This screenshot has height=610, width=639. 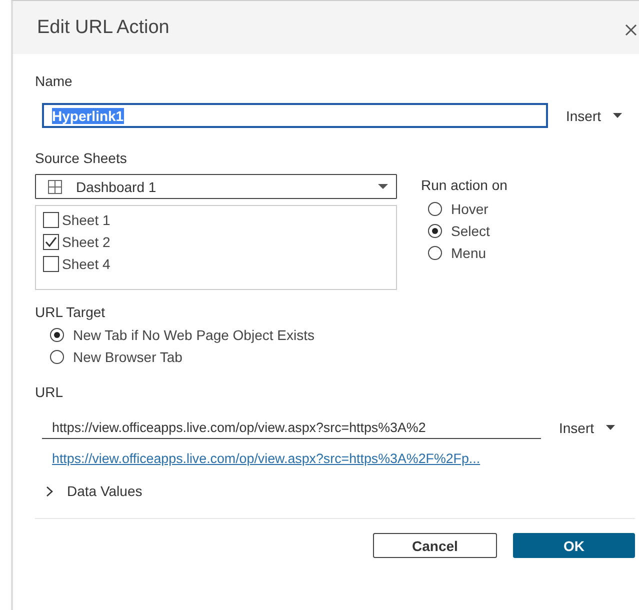 I want to click on section-label: URL, so click(x=49, y=392).